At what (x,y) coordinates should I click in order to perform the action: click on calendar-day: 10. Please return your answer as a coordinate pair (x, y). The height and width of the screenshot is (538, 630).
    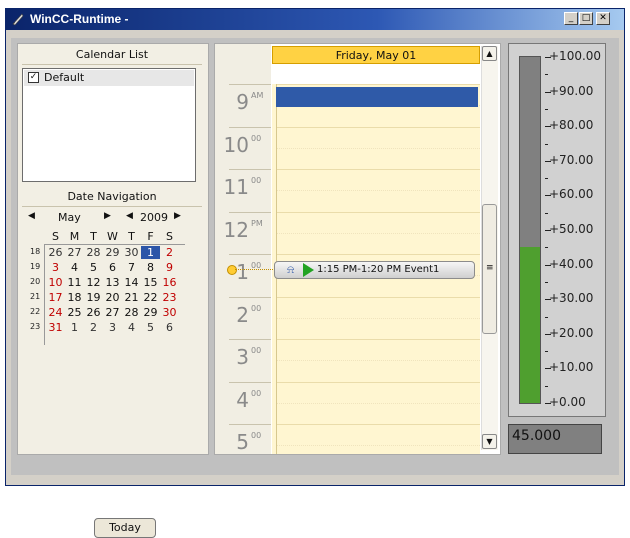
    Looking at the image, I should click on (55, 282).